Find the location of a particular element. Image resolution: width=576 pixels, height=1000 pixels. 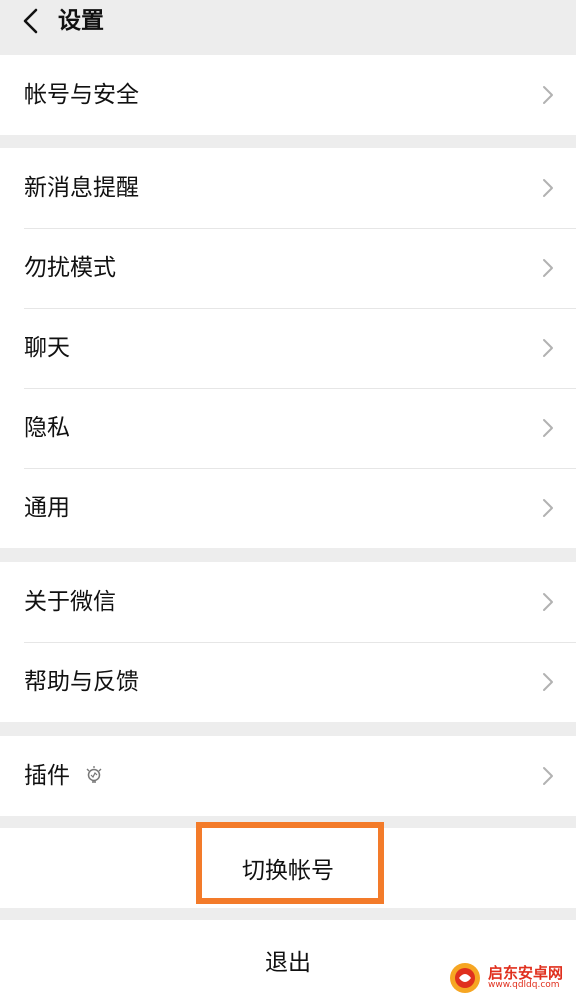

settings-item-label: 帐号与安全 is located at coordinates (81, 95).